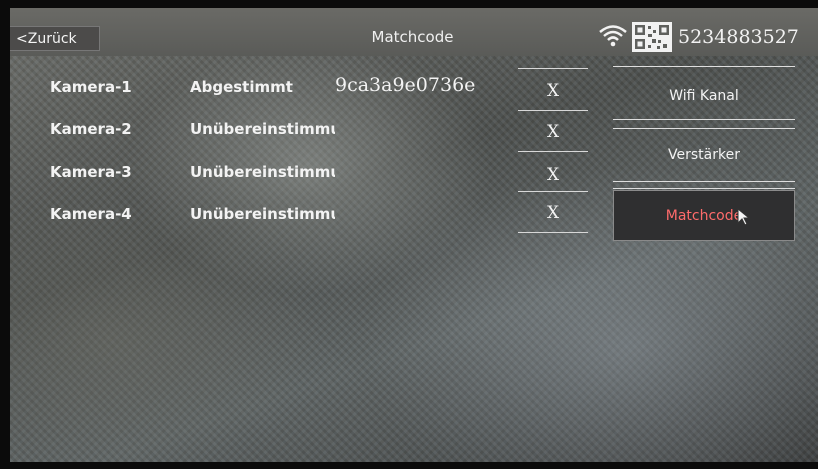  Describe the element at coordinates (55, 38) in the screenshot. I see `back-button: <Zurück` at that location.